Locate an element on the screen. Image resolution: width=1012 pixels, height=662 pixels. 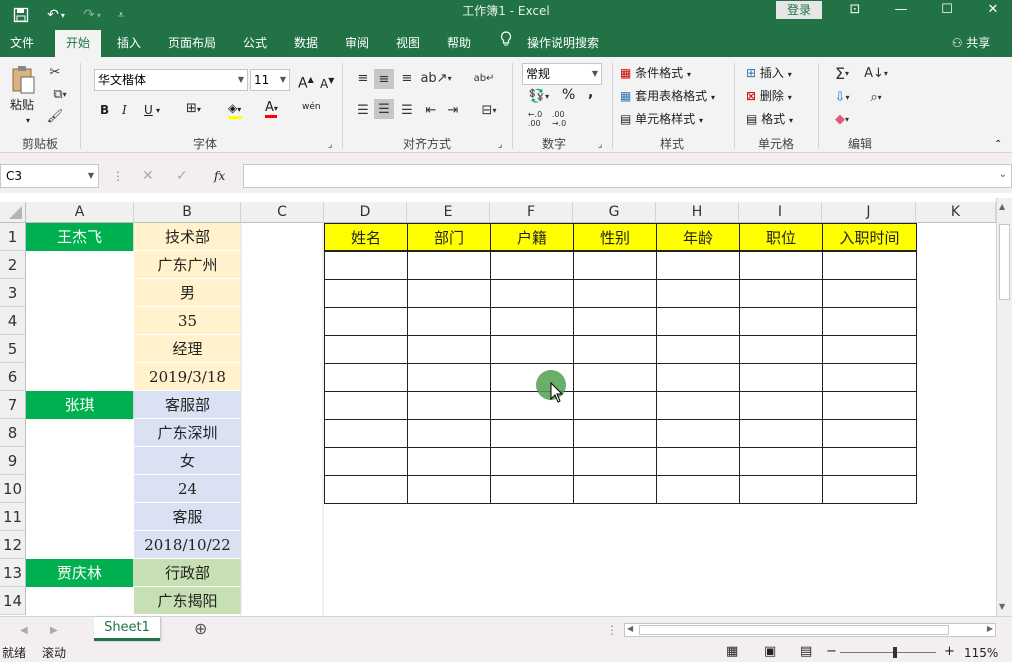
tab-view: 视图 is located at coordinates (408, 43).